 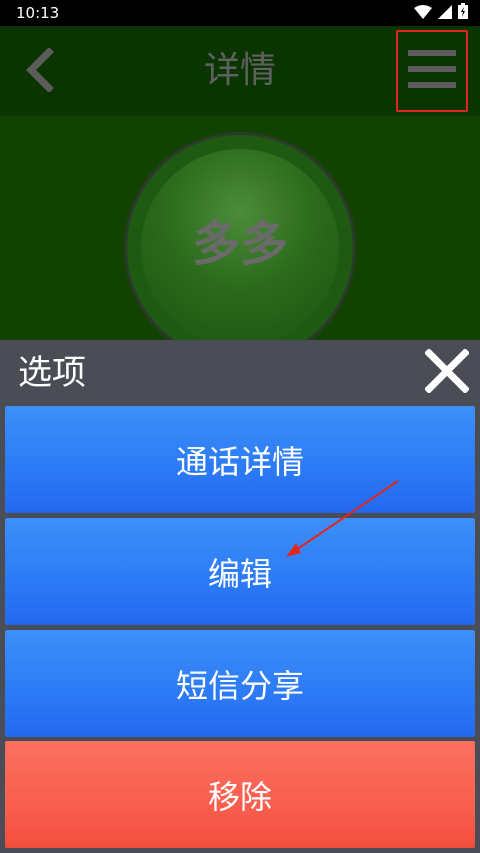 I want to click on close-icon, so click(x=447, y=372).